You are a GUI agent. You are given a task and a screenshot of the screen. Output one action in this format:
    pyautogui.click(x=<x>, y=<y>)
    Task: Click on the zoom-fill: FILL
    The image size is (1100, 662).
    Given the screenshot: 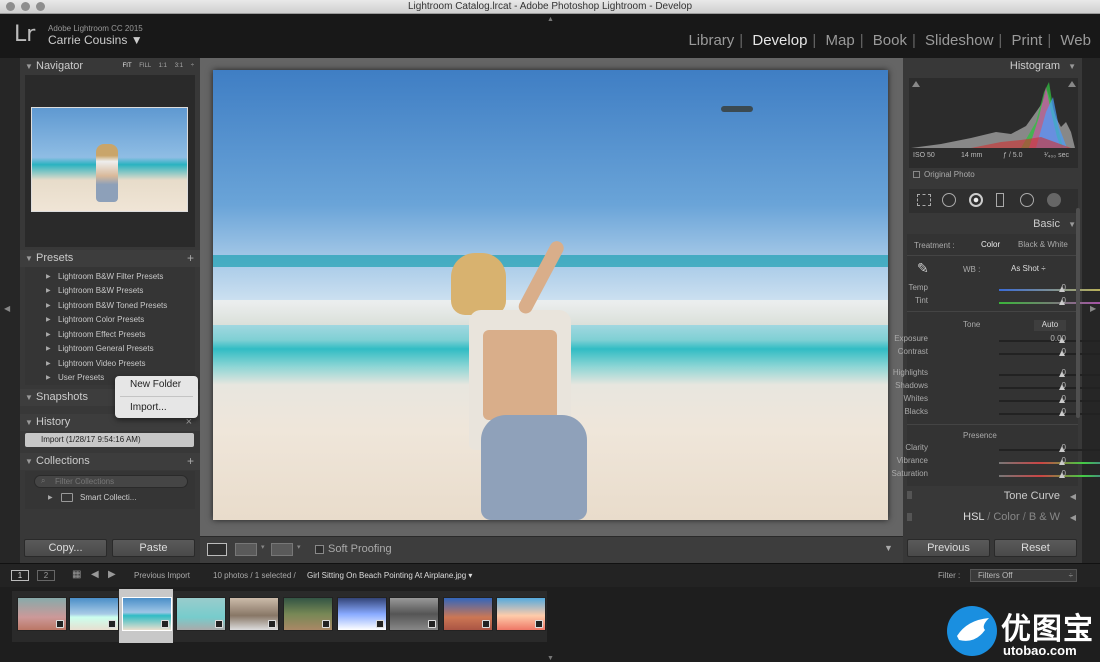 What is the action you would take?
    pyautogui.click(x=145, y=66)
    